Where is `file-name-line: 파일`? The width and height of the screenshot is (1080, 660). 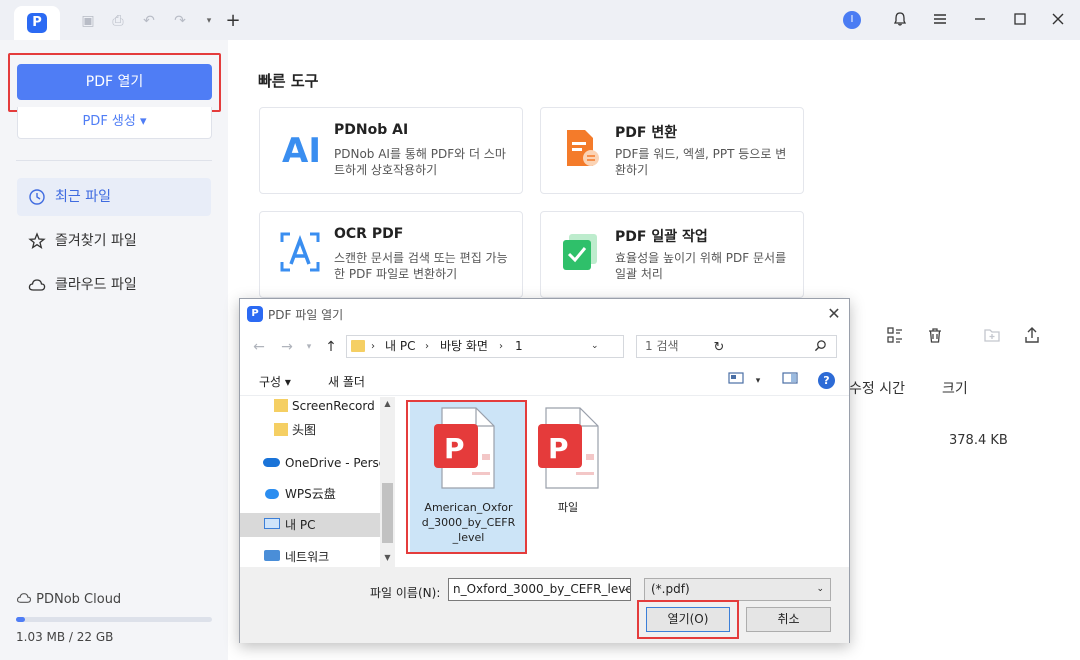 file-name-line: 파일 is located at coordinates (568, 507).